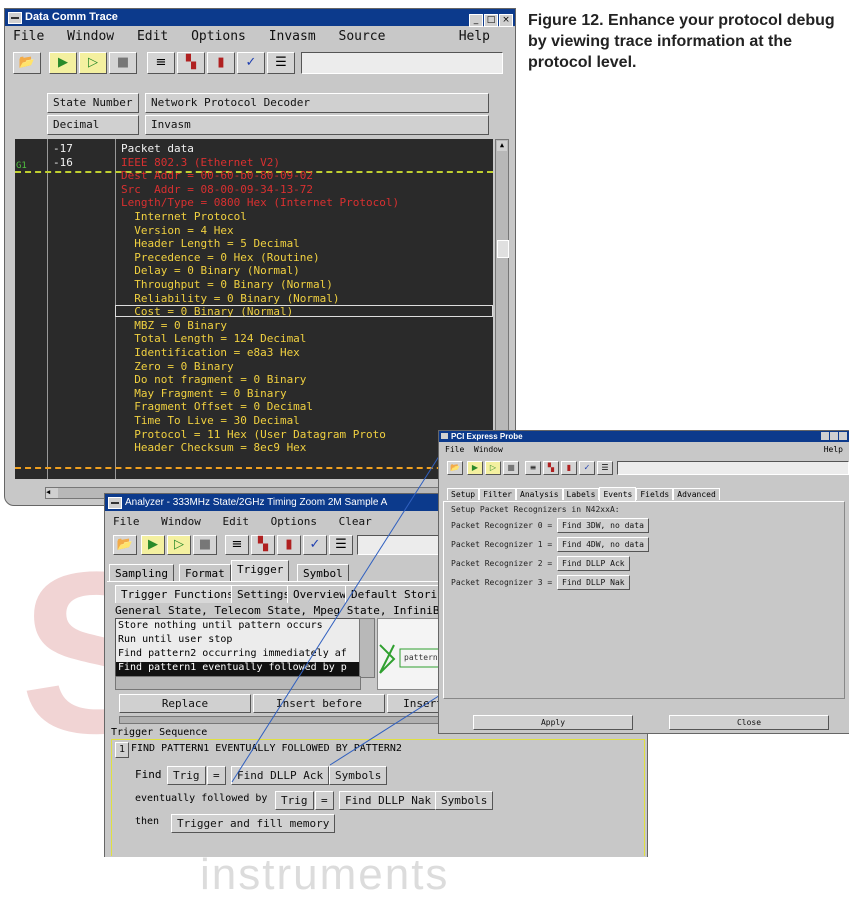 This screenshot has height=900, width=849. I want to click on tab-filter: Filter, so click(497, 494).